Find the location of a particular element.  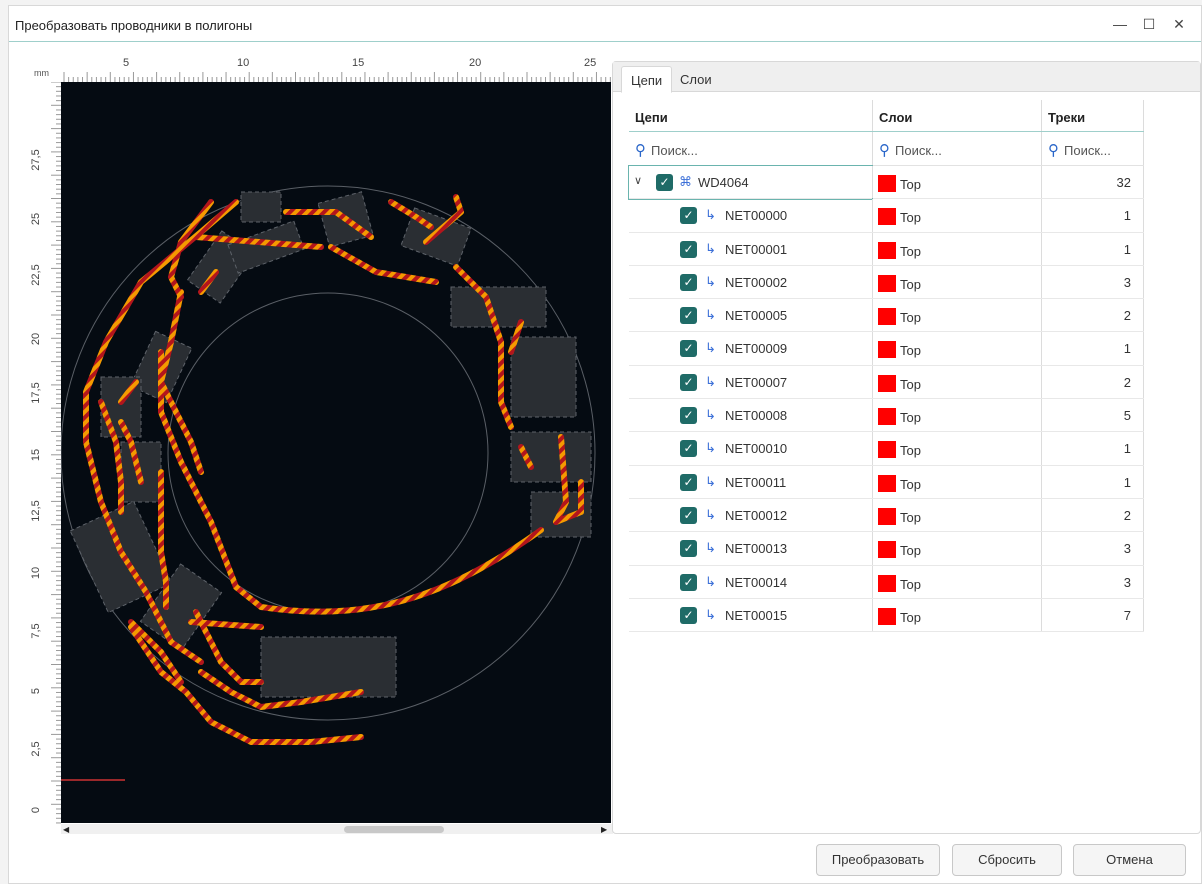

net-cell: ✓ ↳ NET00001 is located at coordinates (750, 249).